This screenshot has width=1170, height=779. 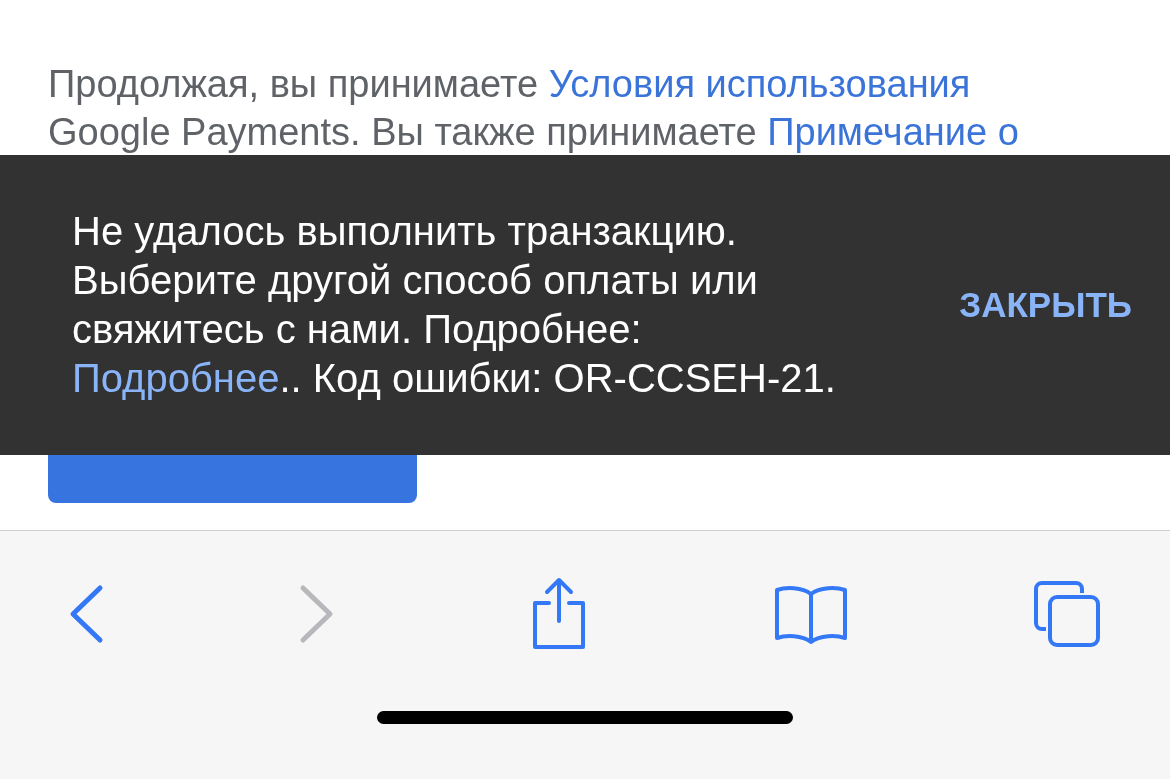 I want to click on back-icon, so click(x=86, y=614).